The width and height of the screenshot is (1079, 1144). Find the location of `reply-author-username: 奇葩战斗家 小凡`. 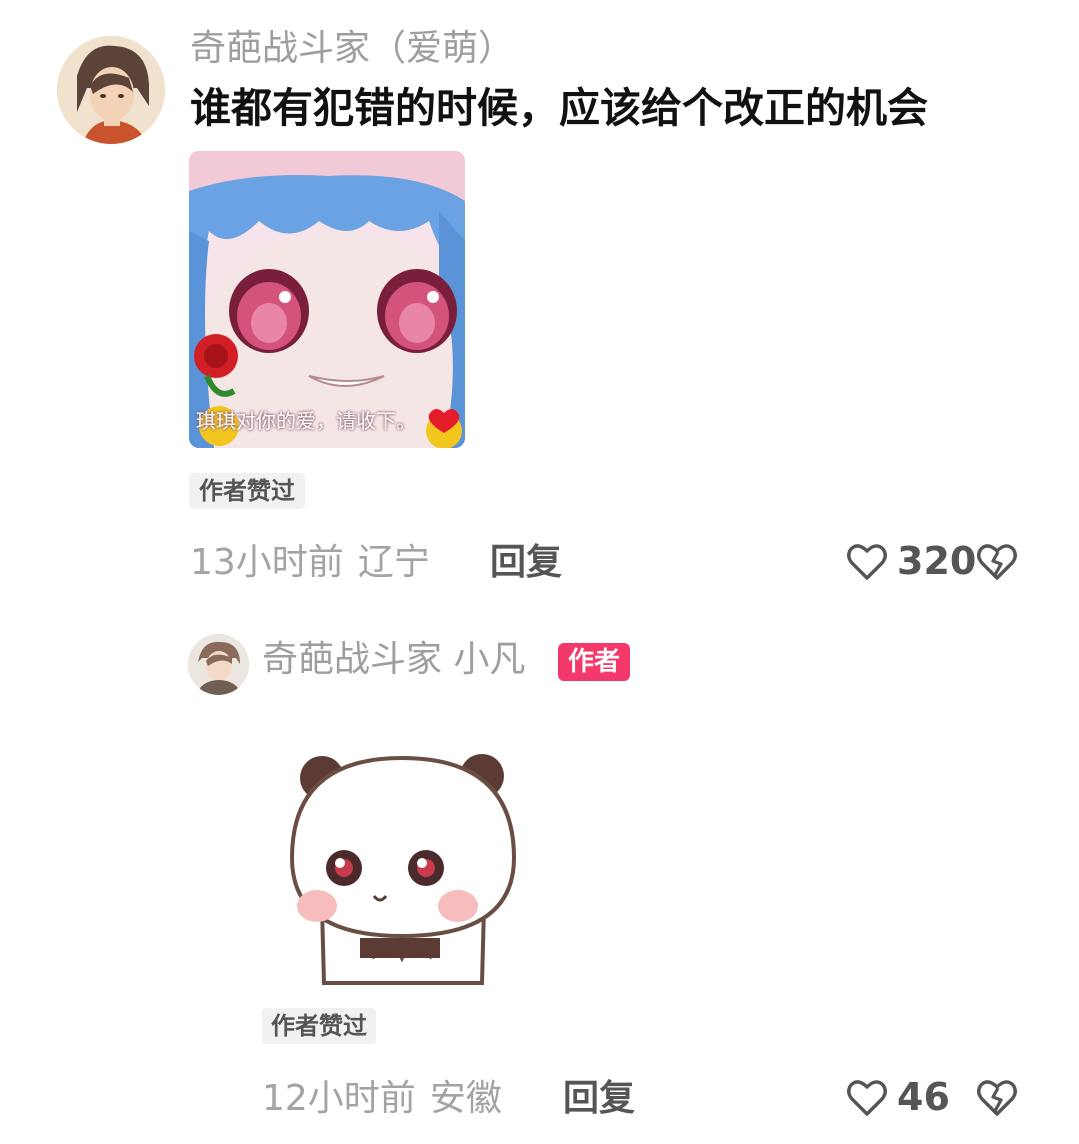

reply-author-username: 奇葩战斗家 小凡 is located at coordinates (393, 660).